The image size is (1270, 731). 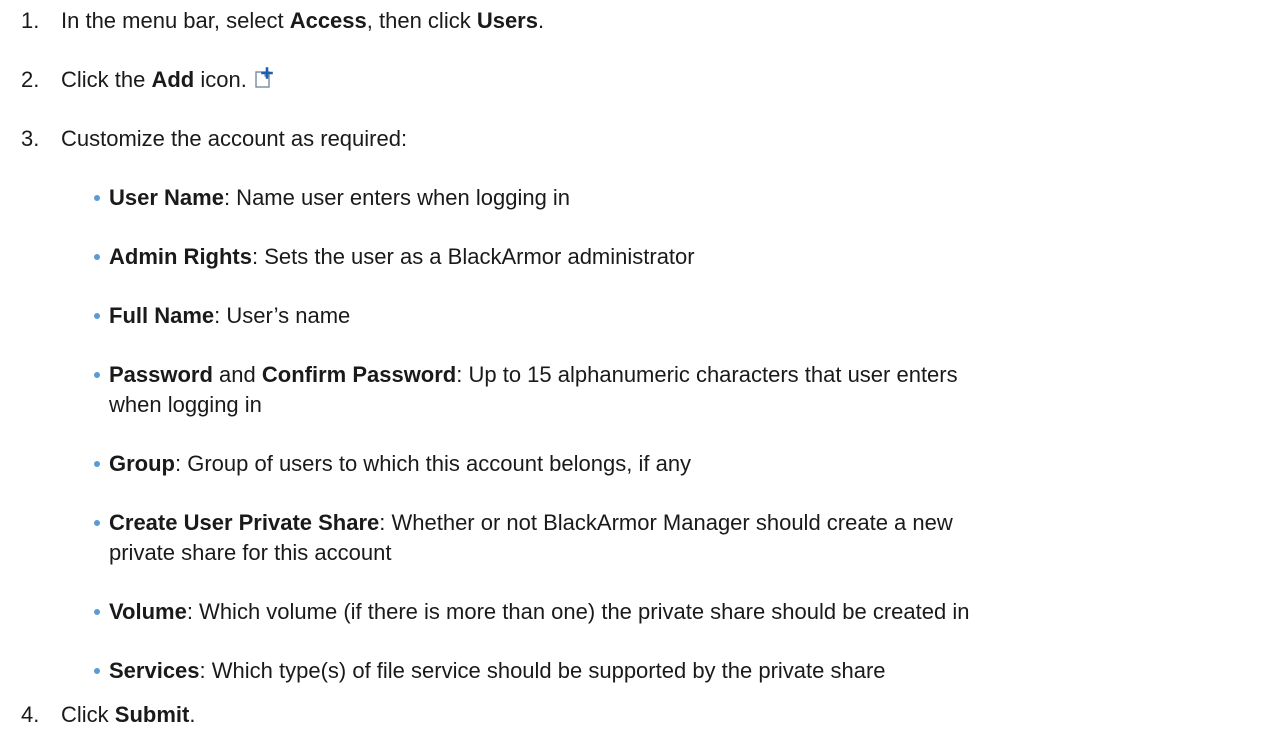 I want to click on bullet-term: Confirm Password, so click(x=359, y=374).